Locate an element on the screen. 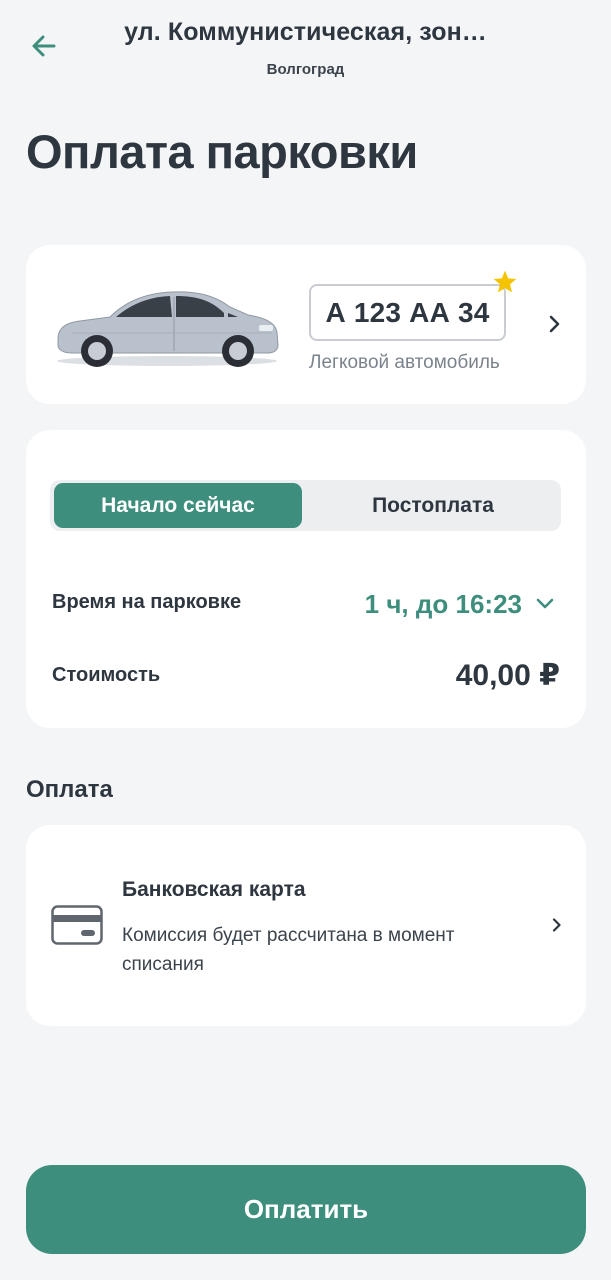 This screenshot has width=611, height=1280. parking-time-value: 1 ч, до 16:23 is located at coordinates (443, 603).